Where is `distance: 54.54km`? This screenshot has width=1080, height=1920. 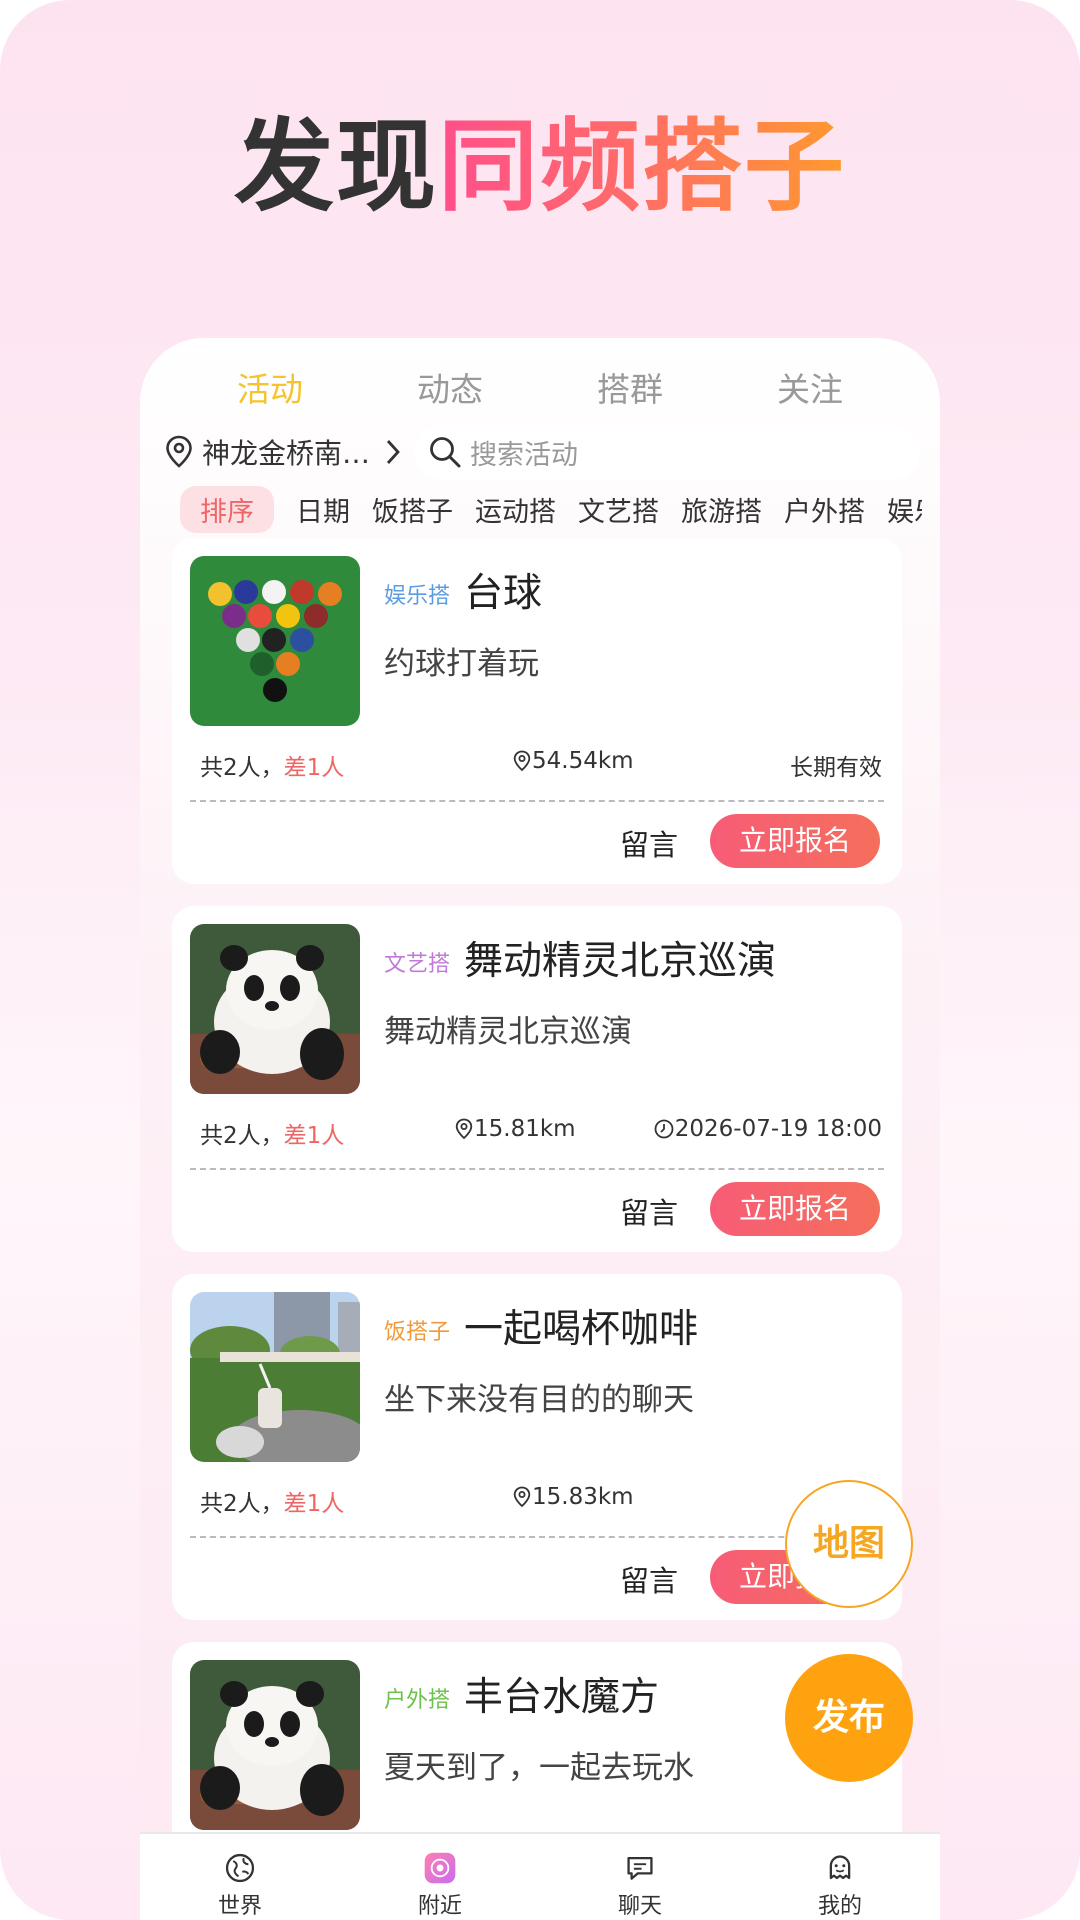 distance: 54.54km is located at coordinates (573, 761).